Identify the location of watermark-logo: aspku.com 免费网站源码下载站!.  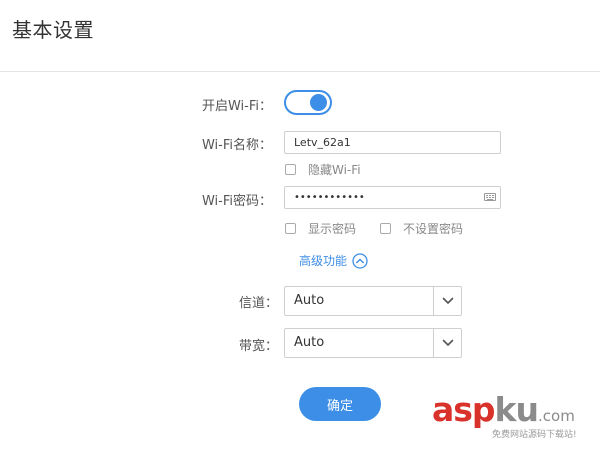
(513, 418).